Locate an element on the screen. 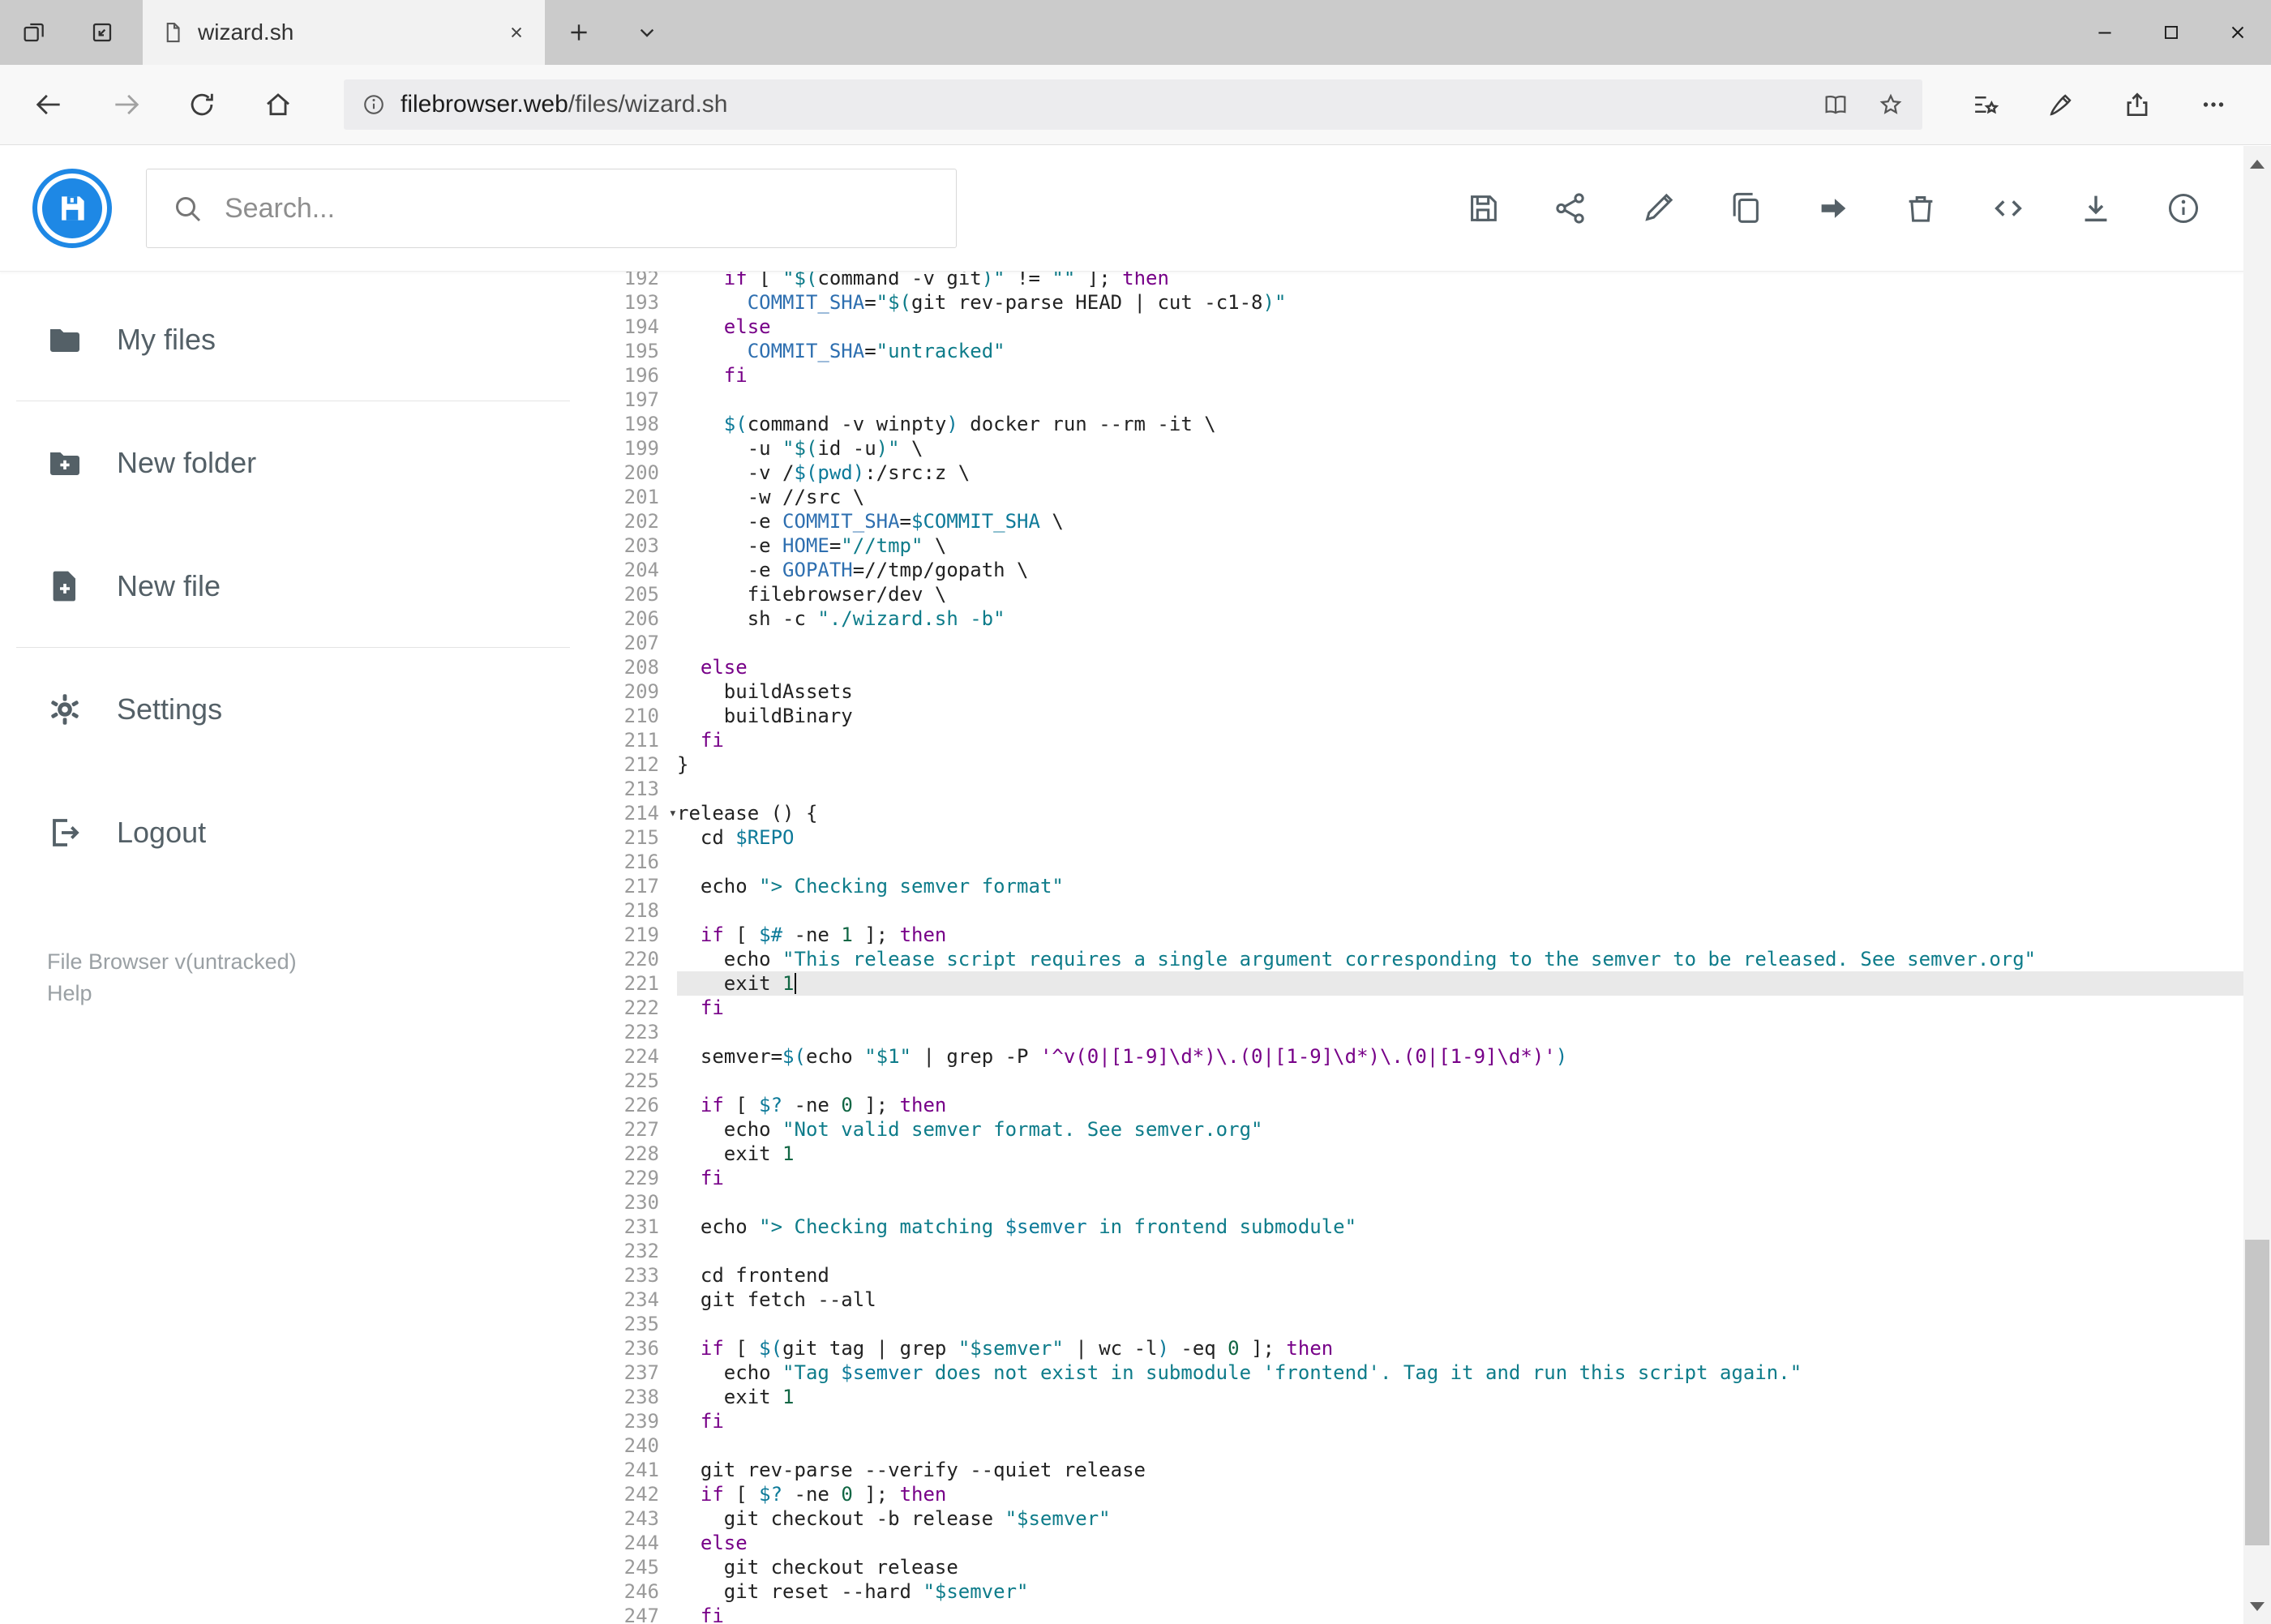  delete-icon is located at coordinates (1921, 208).